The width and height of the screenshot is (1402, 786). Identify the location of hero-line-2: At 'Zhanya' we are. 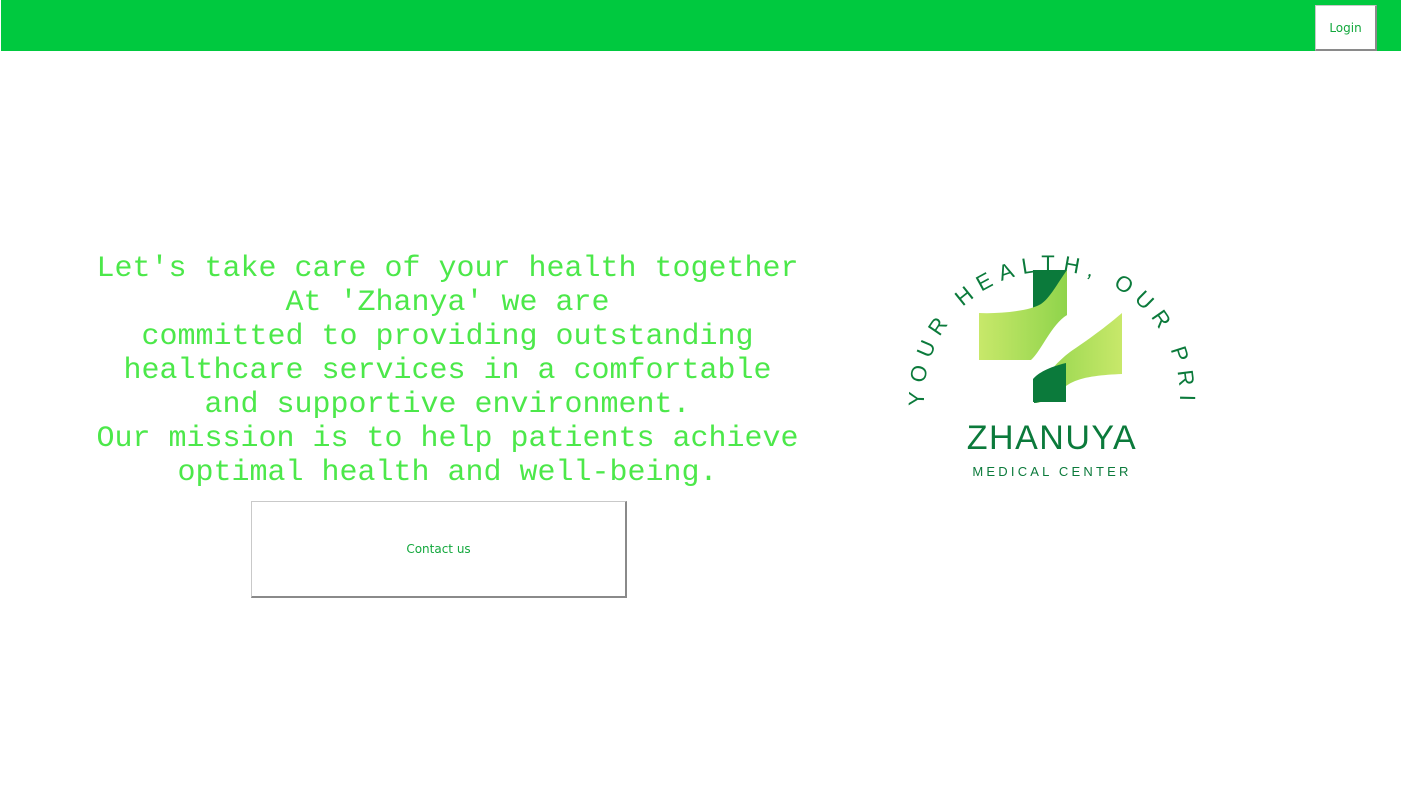
(447, 303).